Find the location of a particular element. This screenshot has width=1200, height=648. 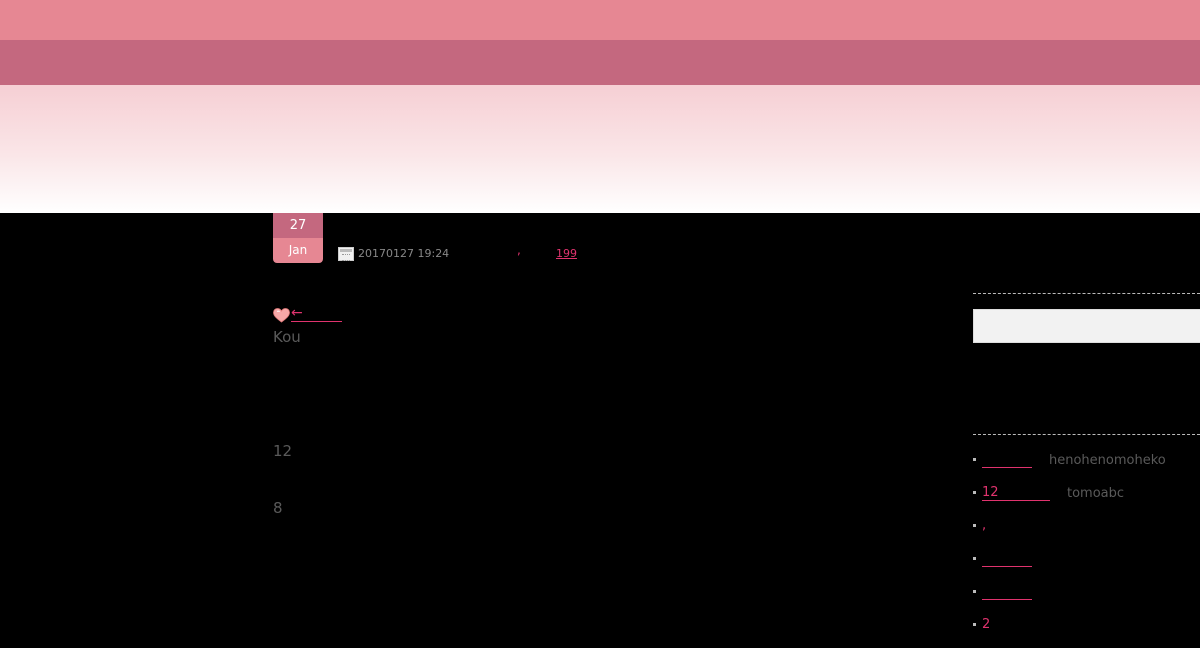

comment-link: 12 is located at coordinates (1016, 493).